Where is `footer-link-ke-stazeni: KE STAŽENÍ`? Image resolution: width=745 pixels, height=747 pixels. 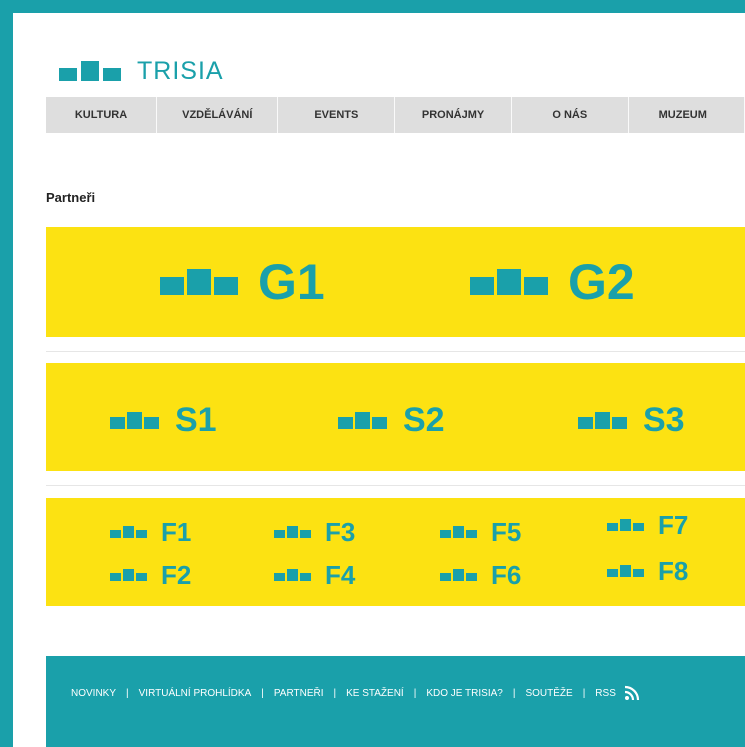 footer-link-ke-stazeni: KE STAŽENÍ is located at coordinates (375, 693).